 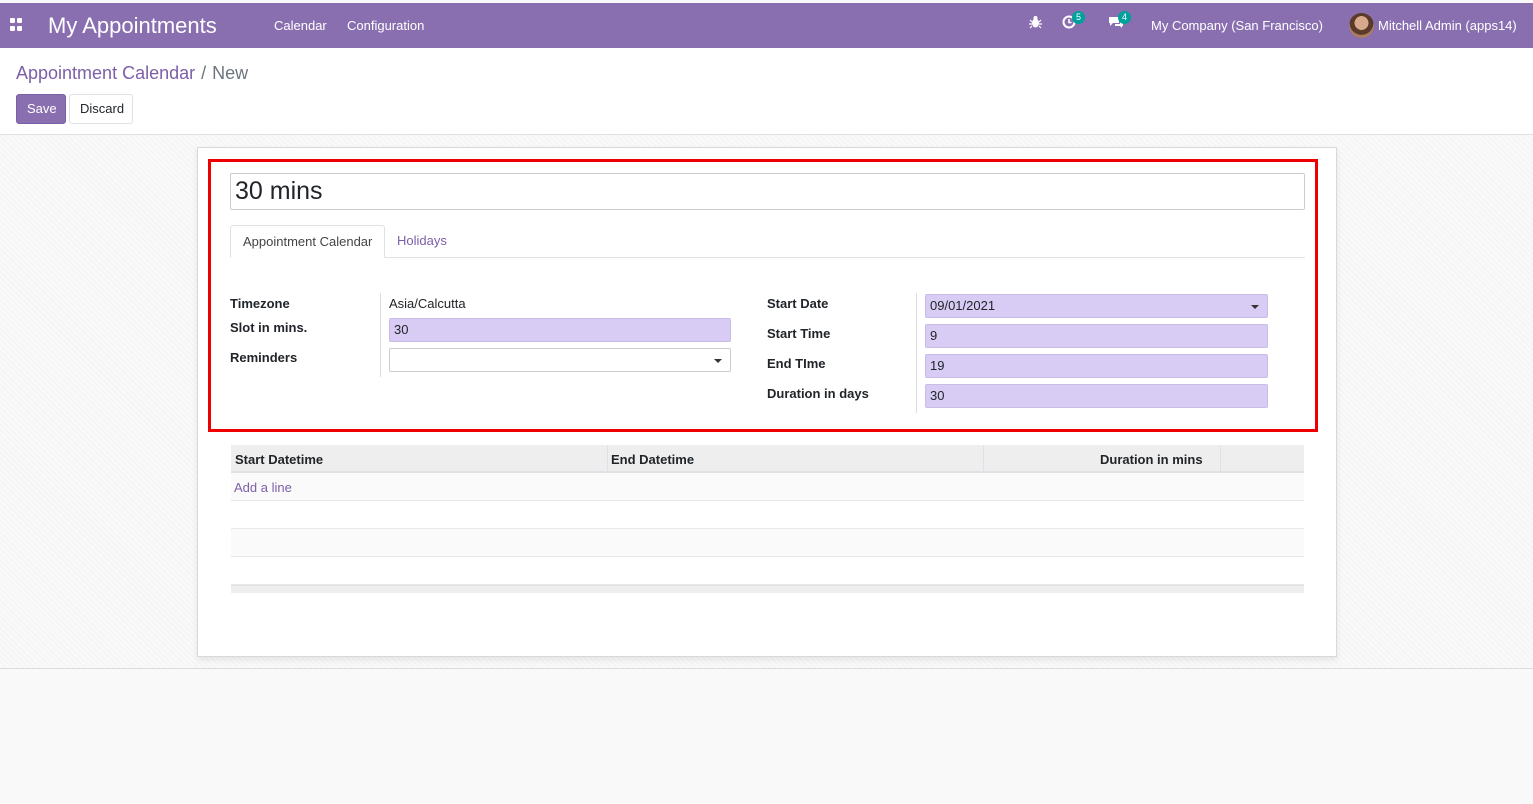 I want to click on duration-label: Duration in days, so click(x=818, y=393).